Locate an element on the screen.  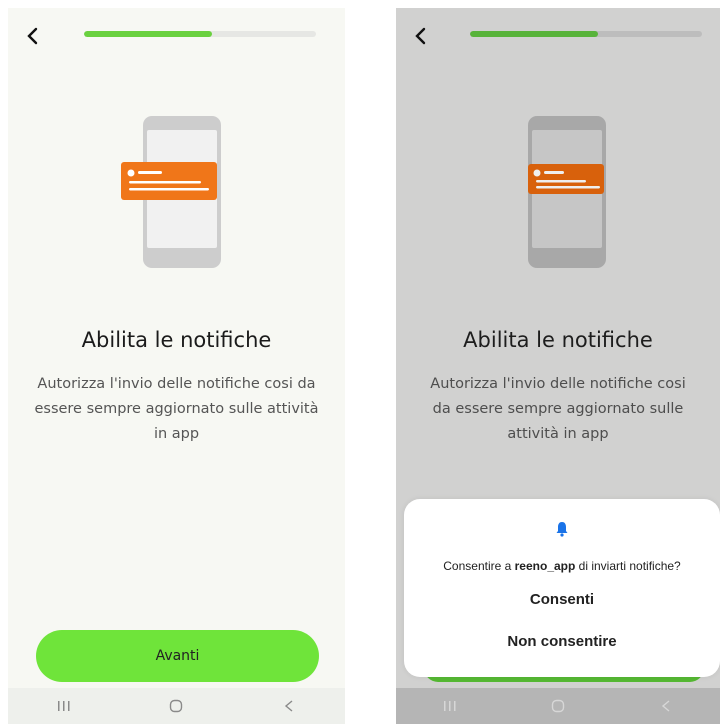
app-name: reeno_app is located at coordinates (545, 566).